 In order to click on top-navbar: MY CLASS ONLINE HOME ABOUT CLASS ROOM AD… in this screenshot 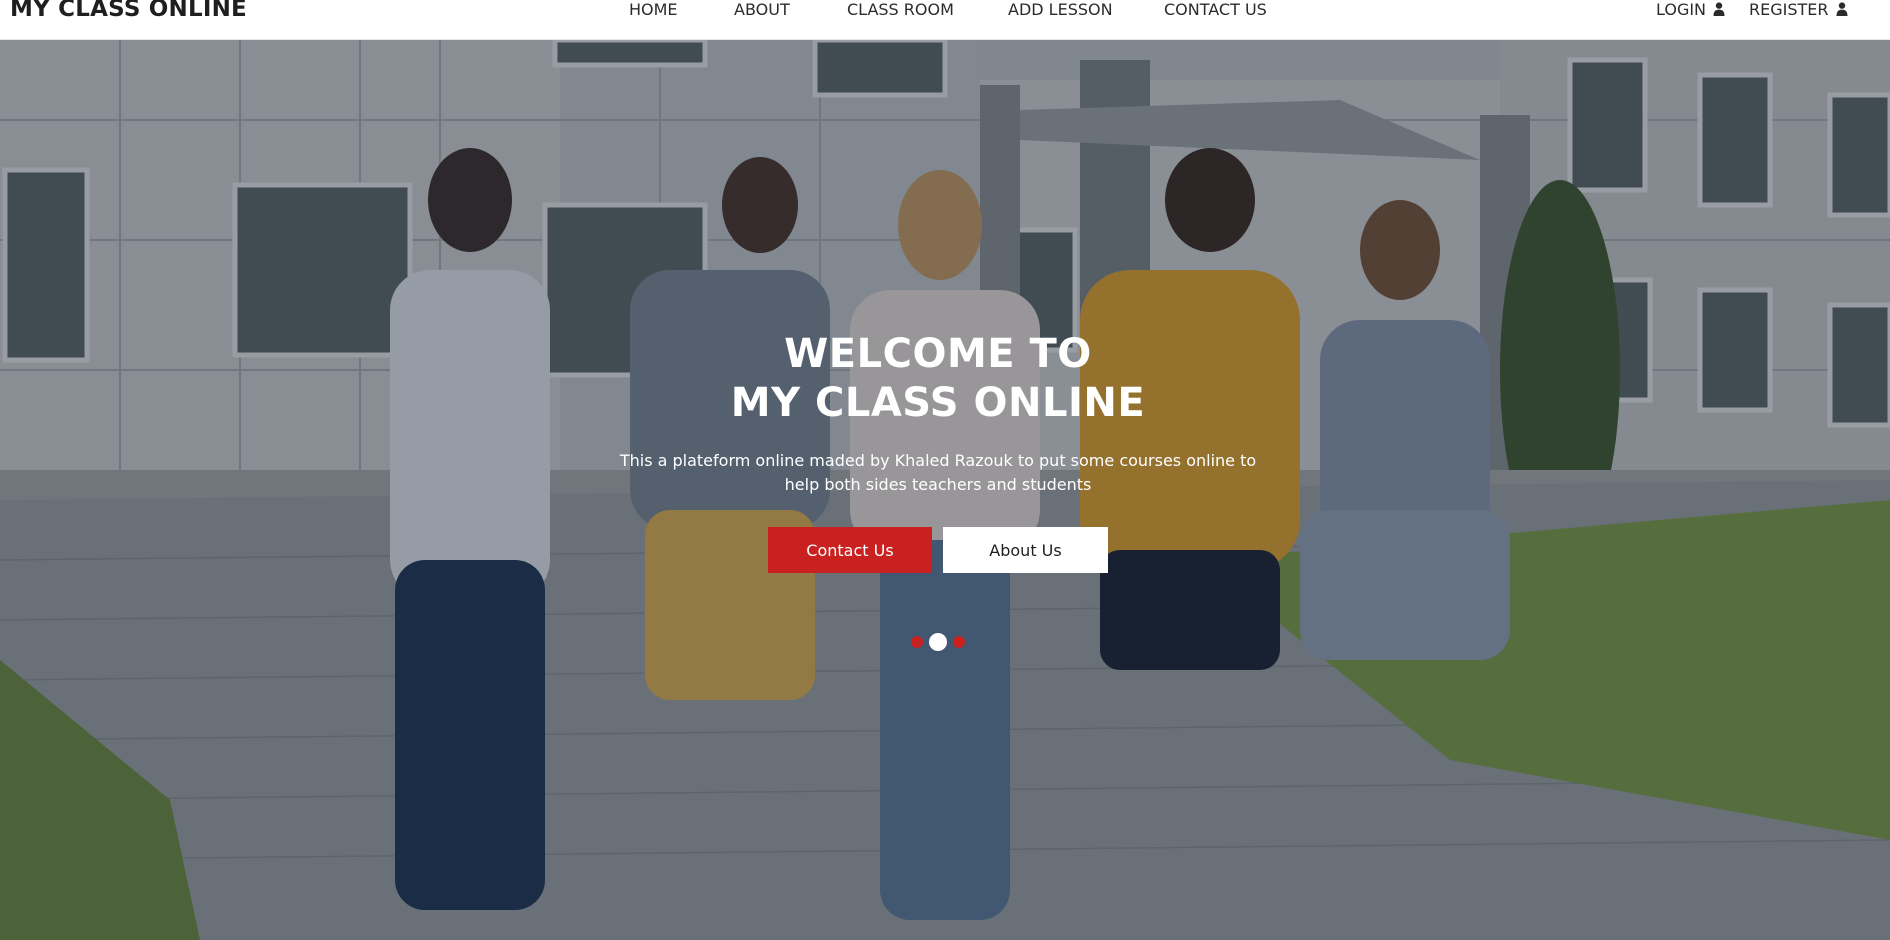, I will do `click(945, 20)`.